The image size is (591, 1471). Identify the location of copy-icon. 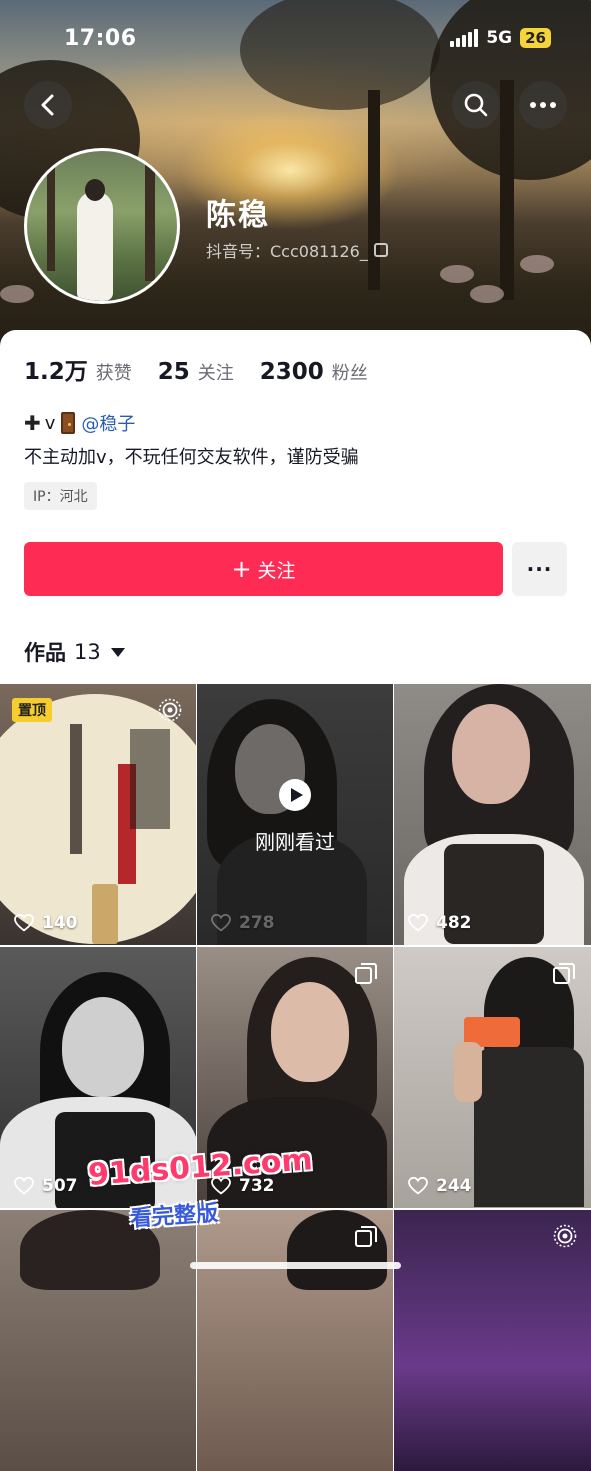
(380, 250).